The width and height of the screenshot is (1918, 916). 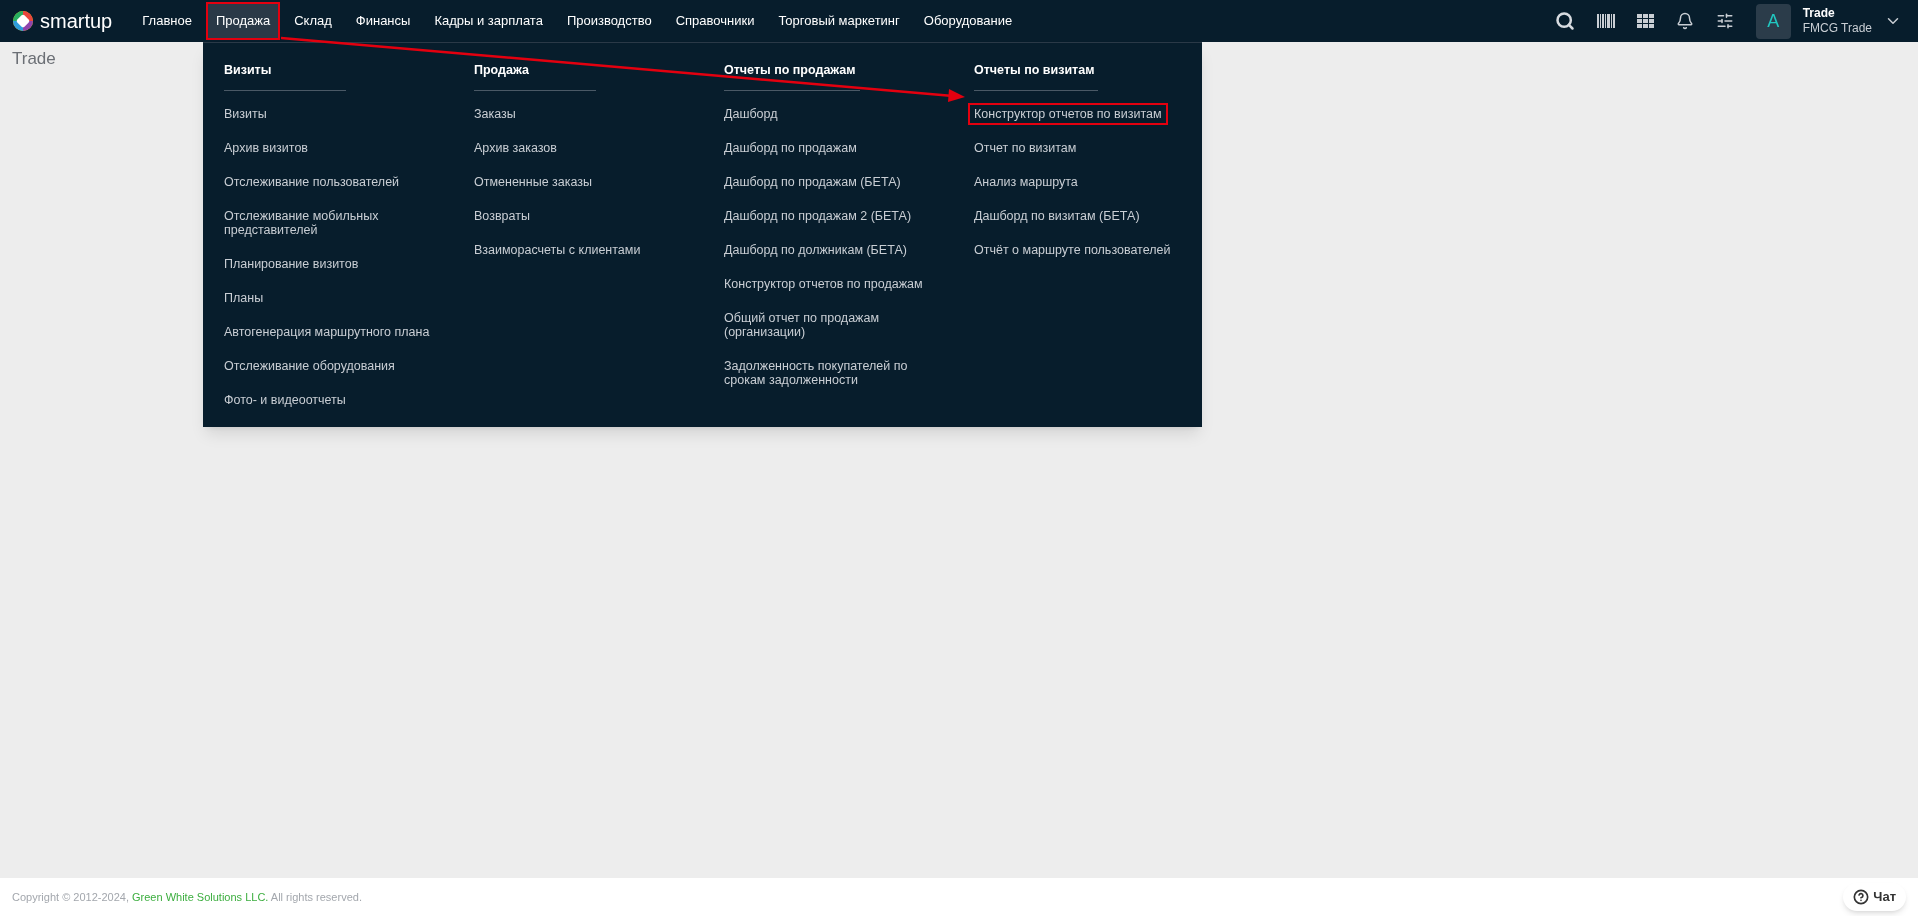 What do you see at coordinates (313, 21) in the screenshot?
I see `nav-tab: Склад` at bounding box center [313, 21].